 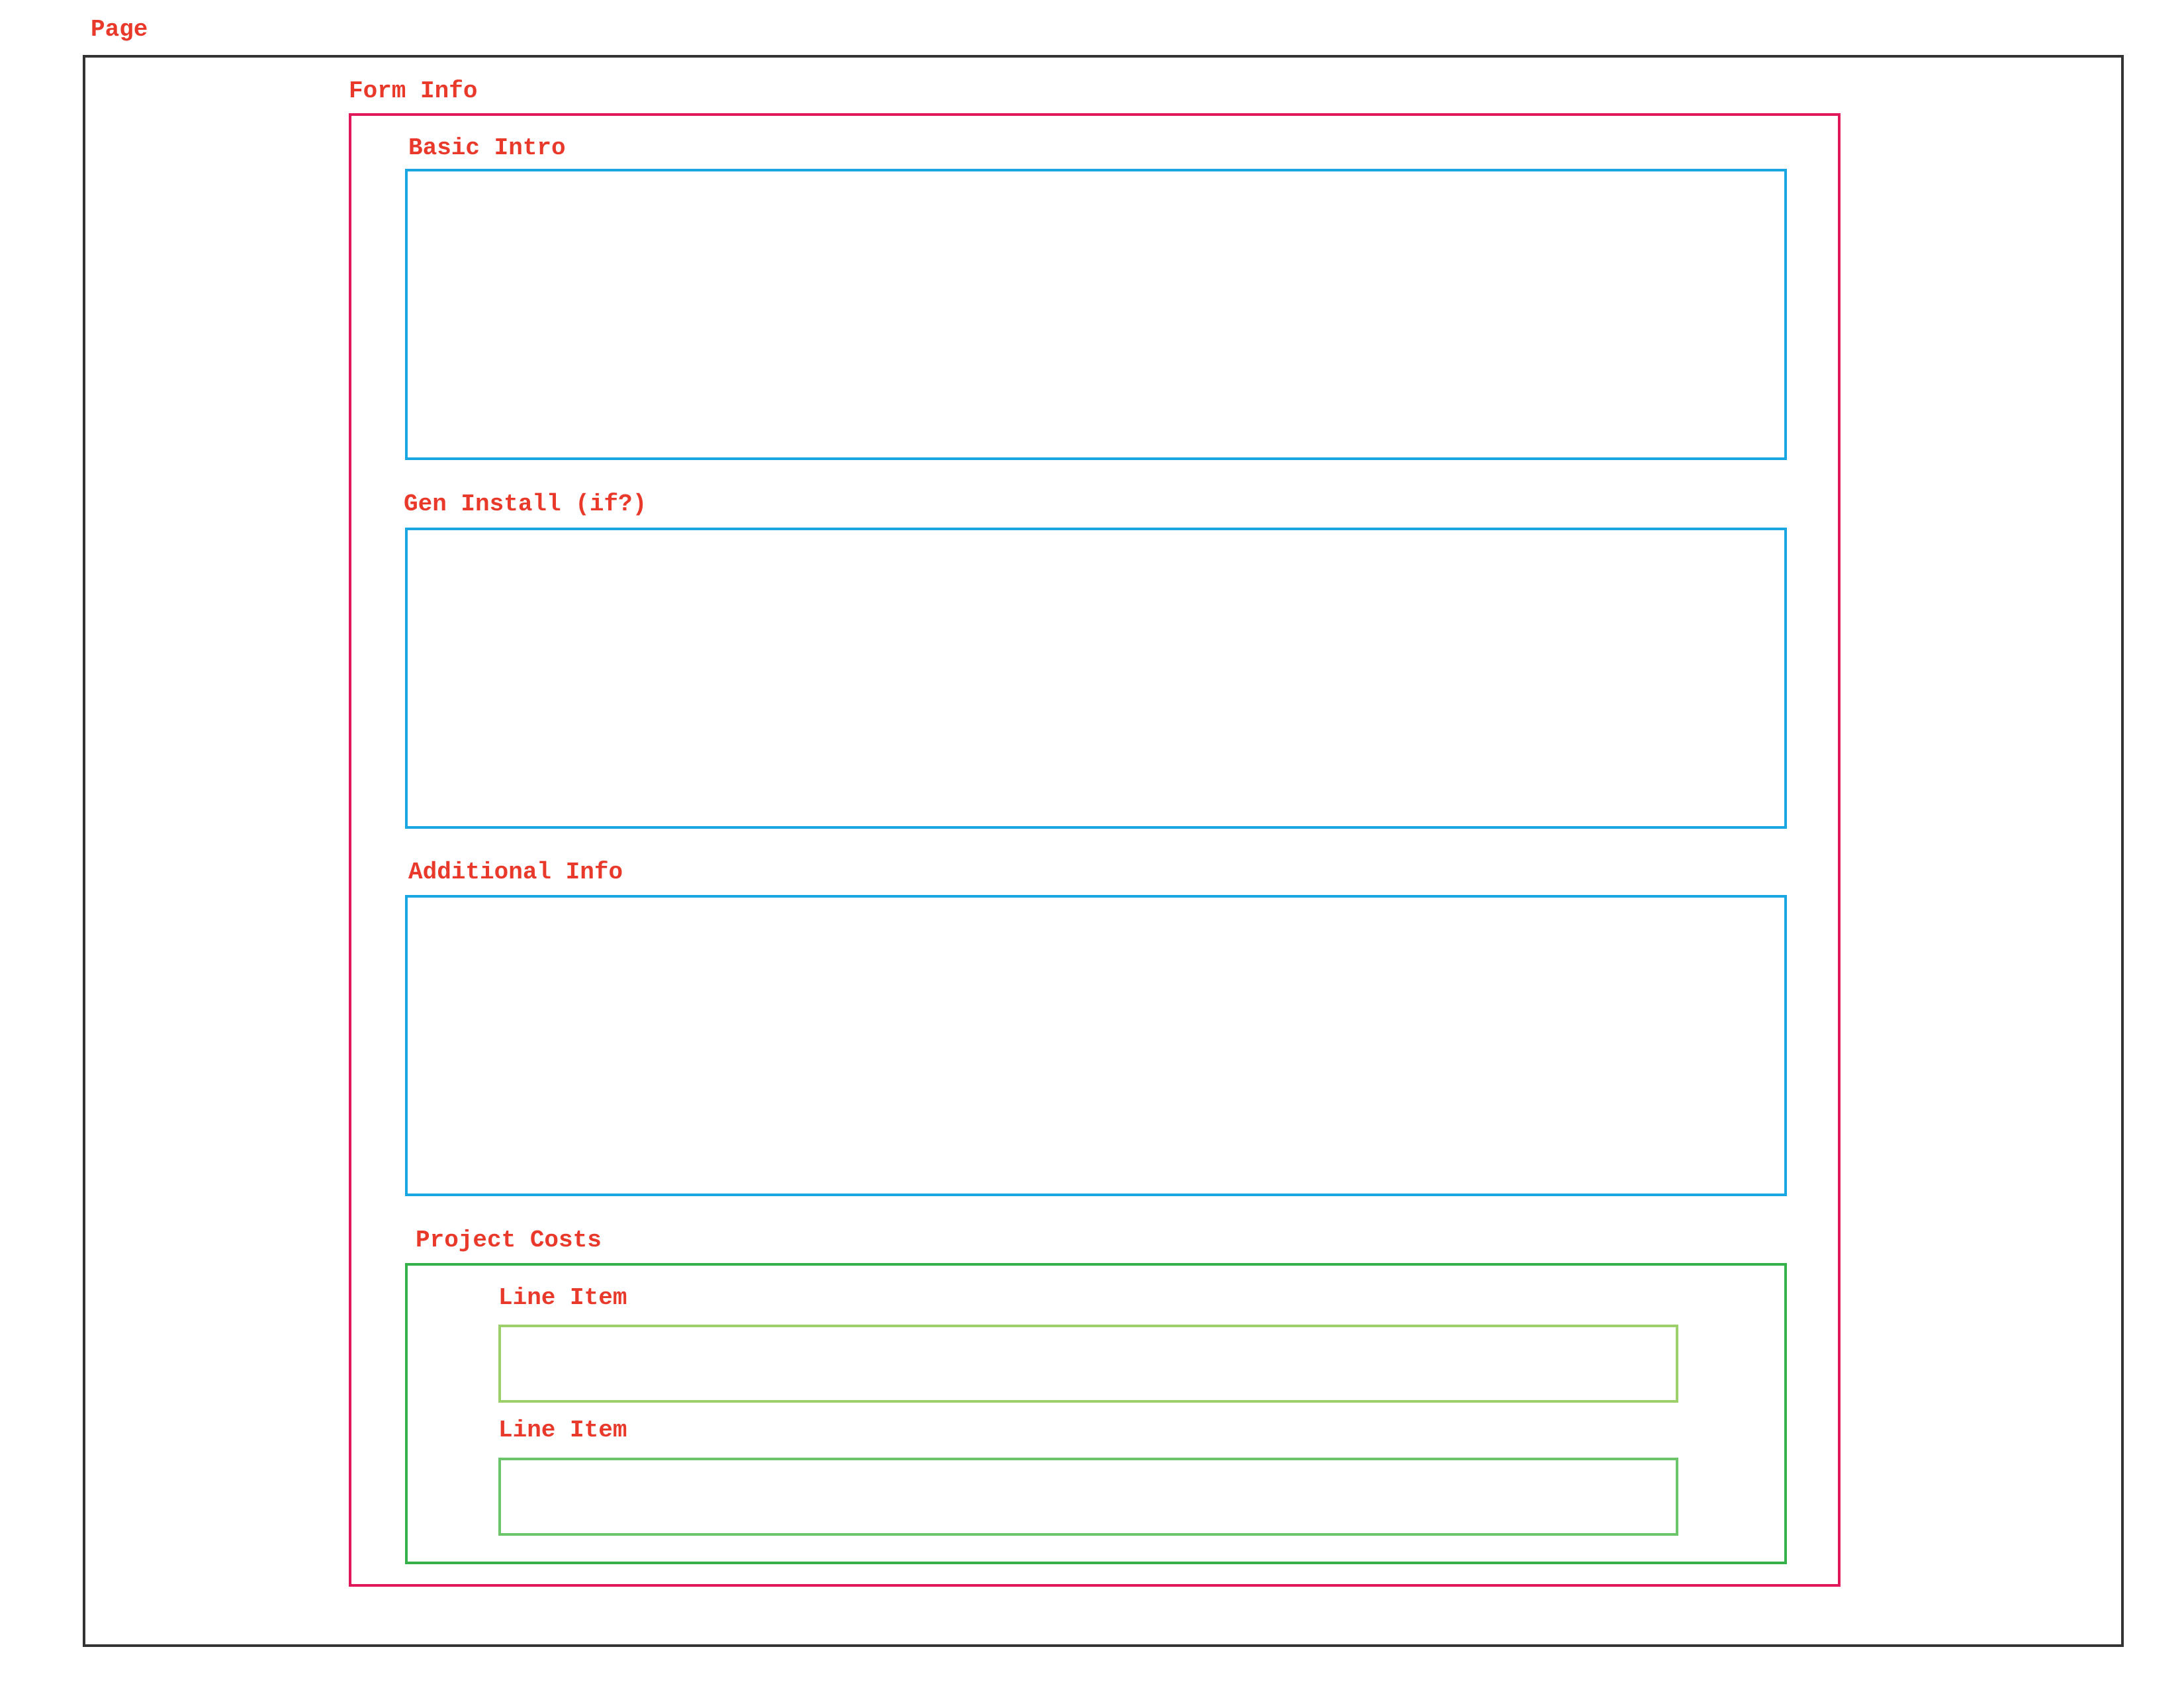 I want to click on basic-intro-section, so click(x=1096, y=314).